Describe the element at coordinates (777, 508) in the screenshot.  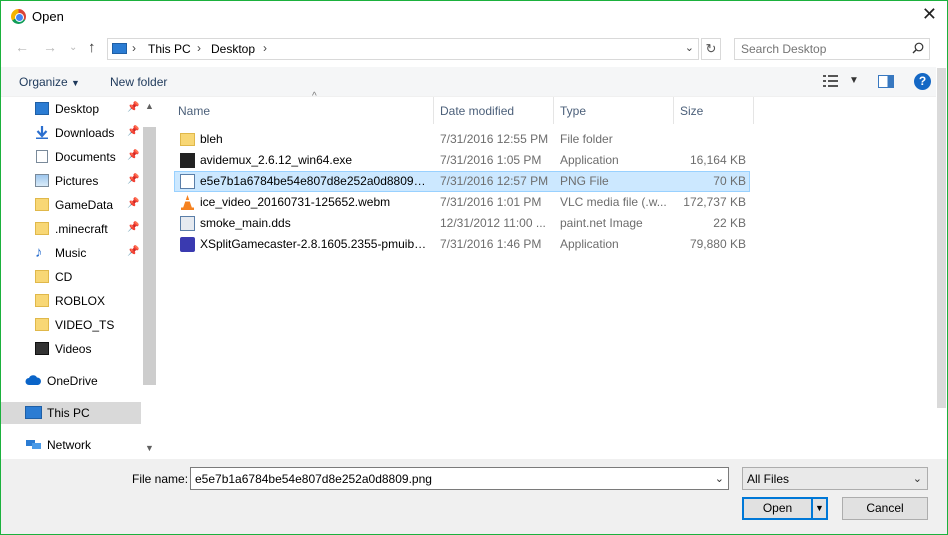
I see `open-button: Open` at that location.